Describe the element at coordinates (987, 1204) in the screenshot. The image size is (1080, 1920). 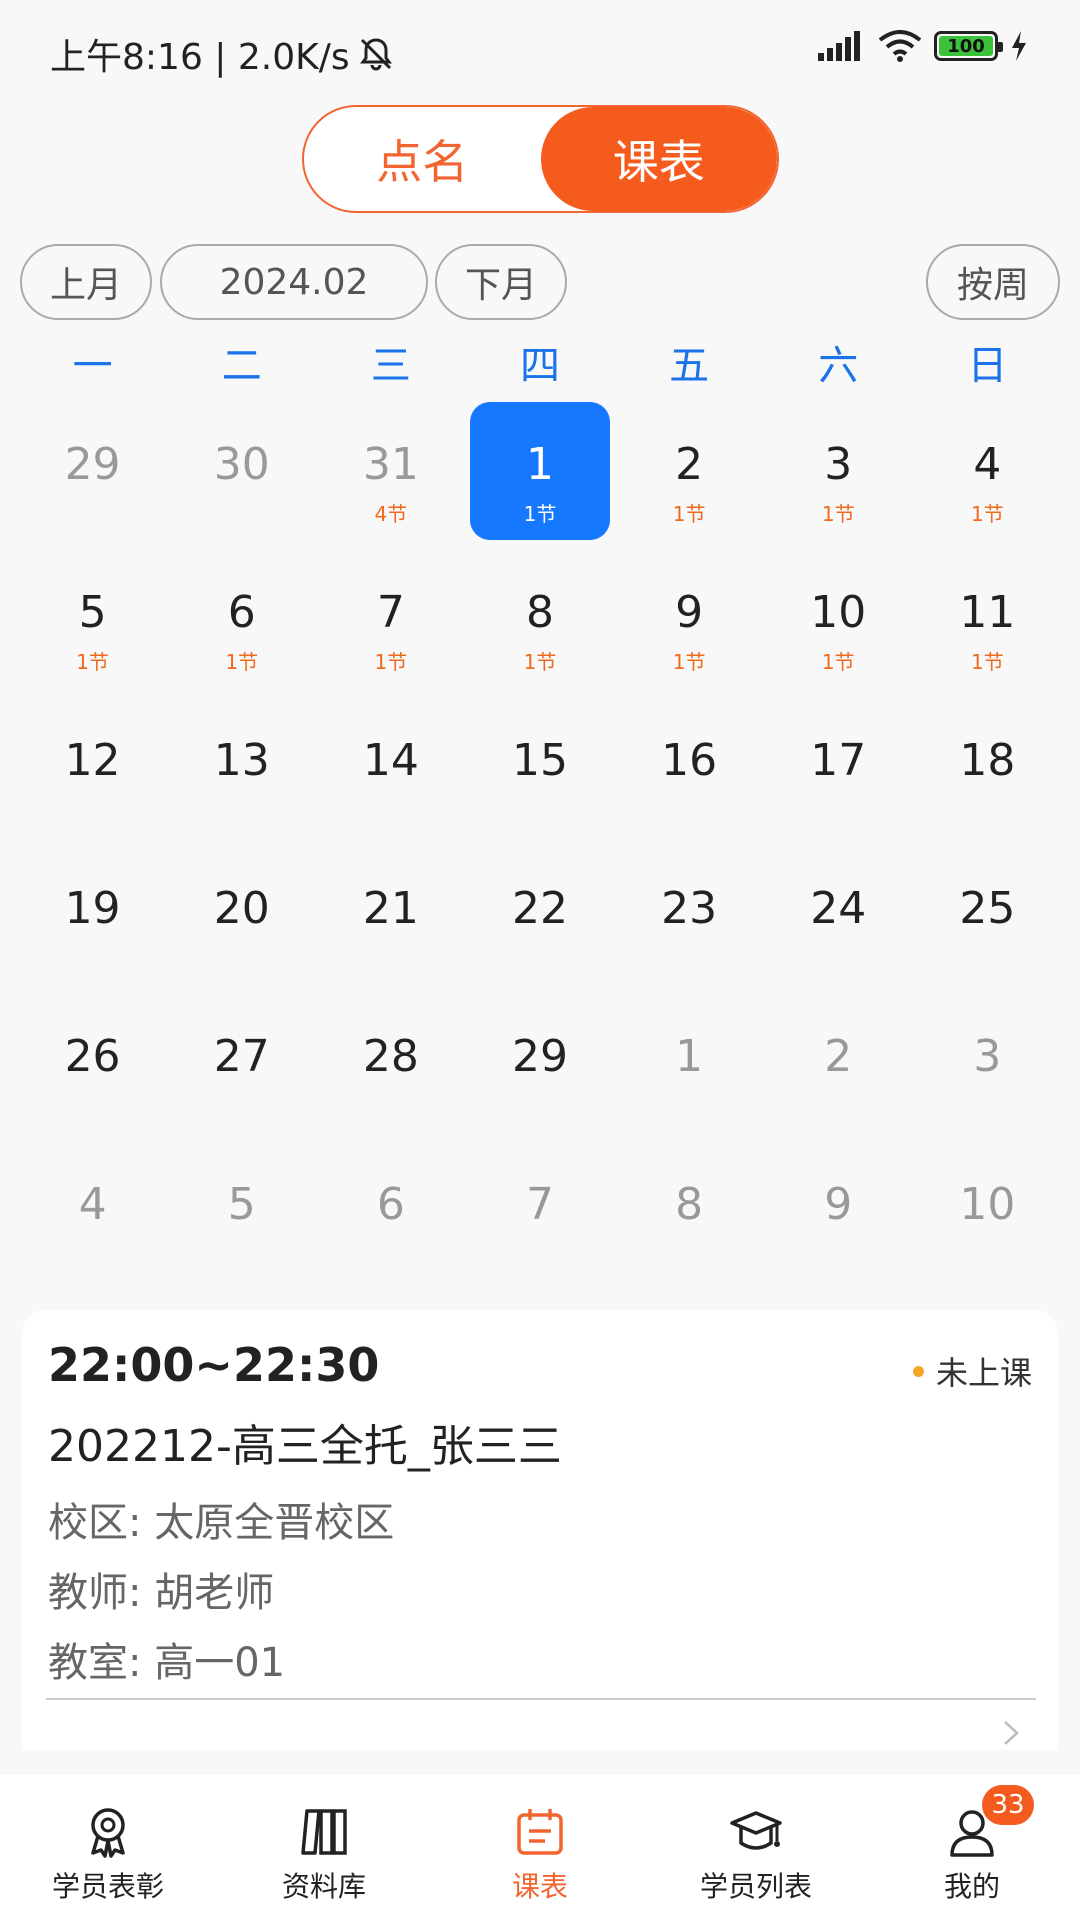
I see `day-number: 10` at that location.